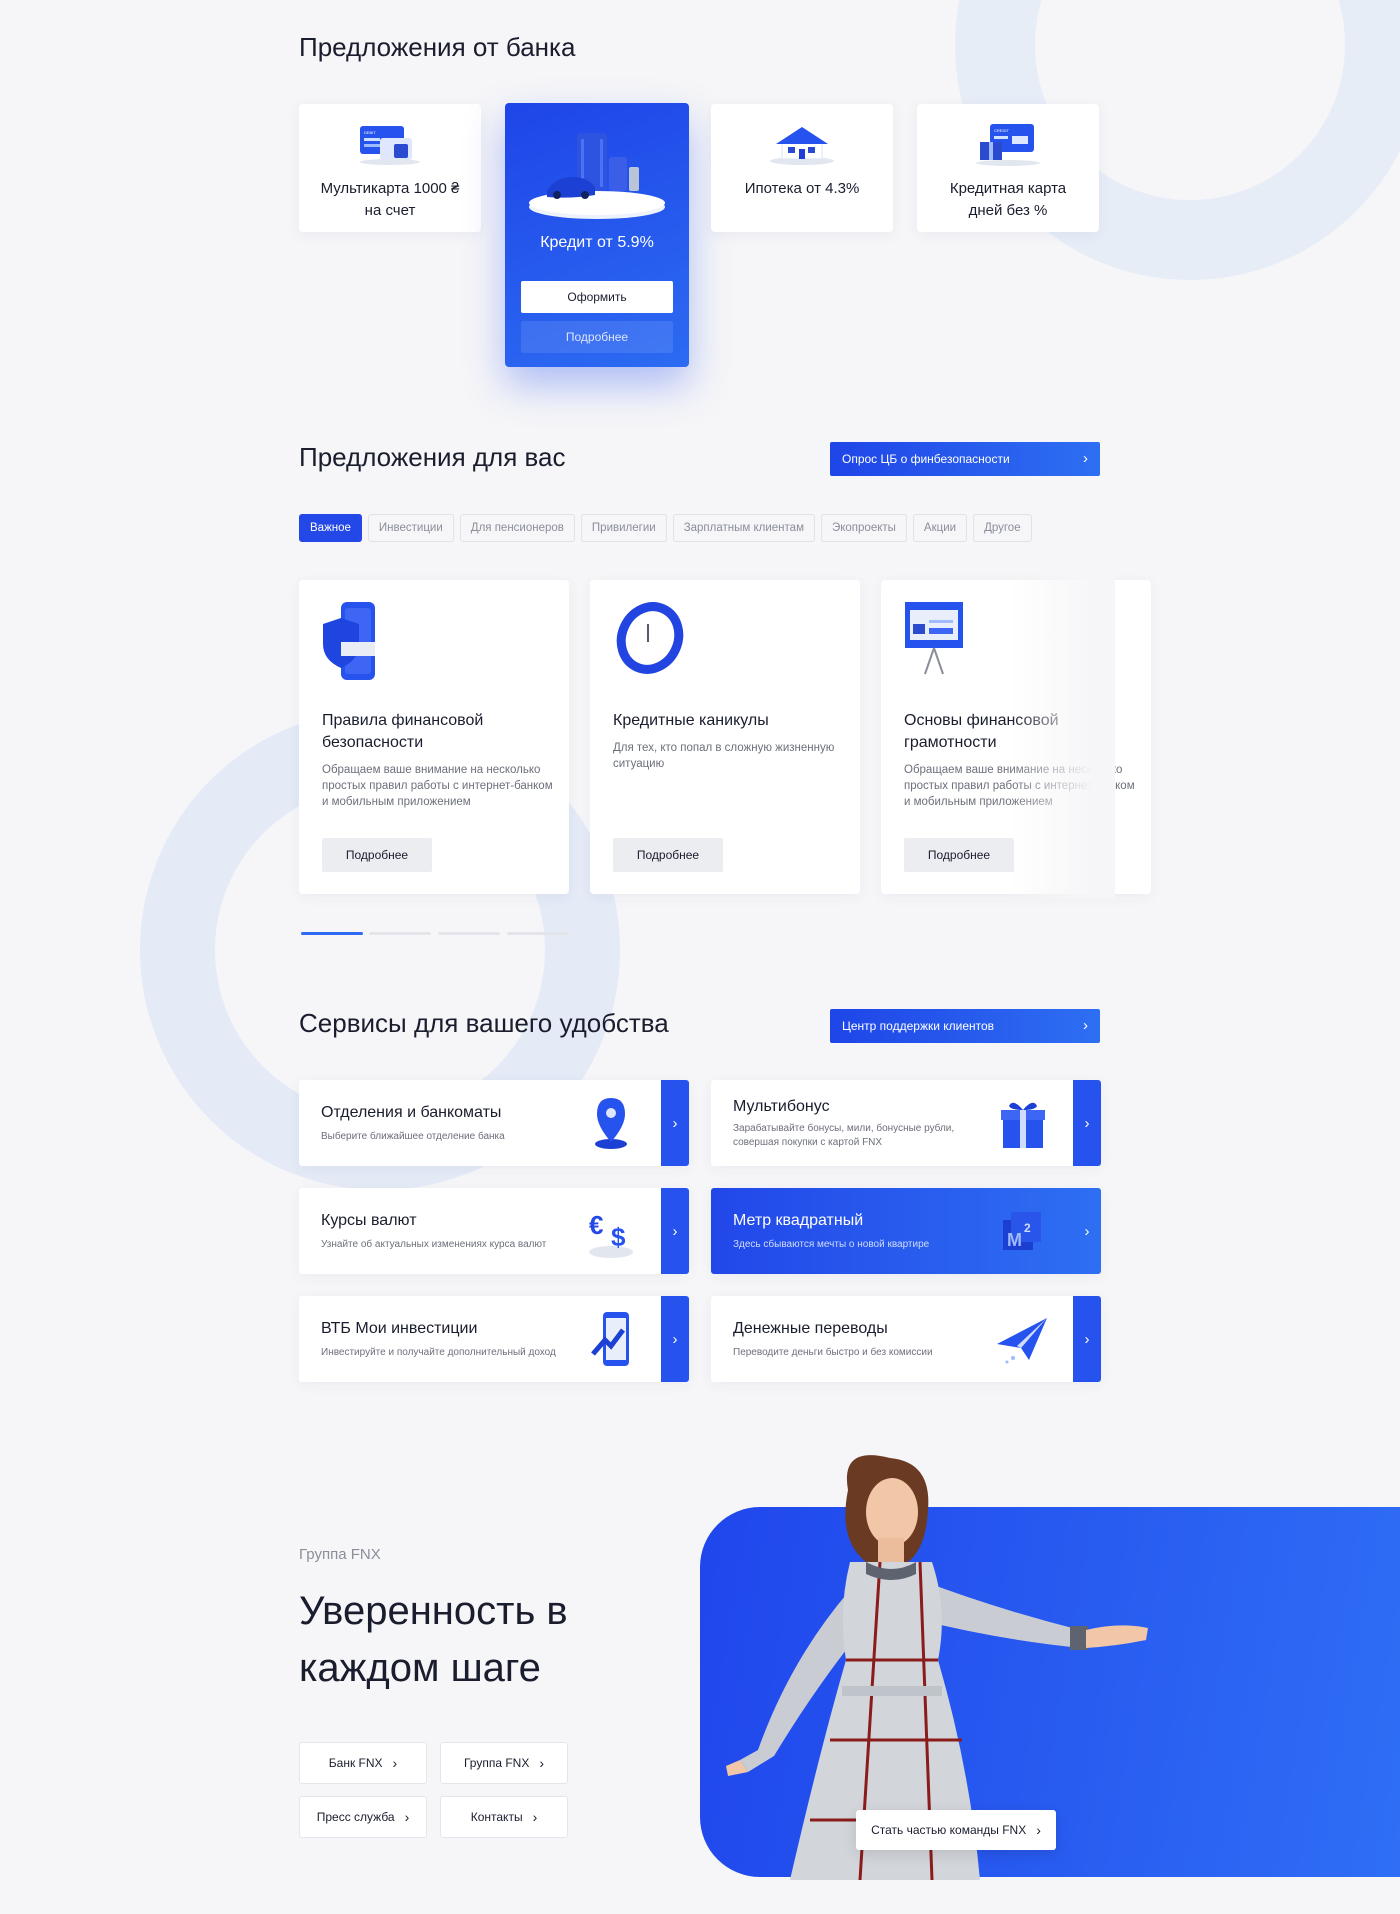  I want to click on offer-title: Кредит от 5.9%, so click(597, 242).